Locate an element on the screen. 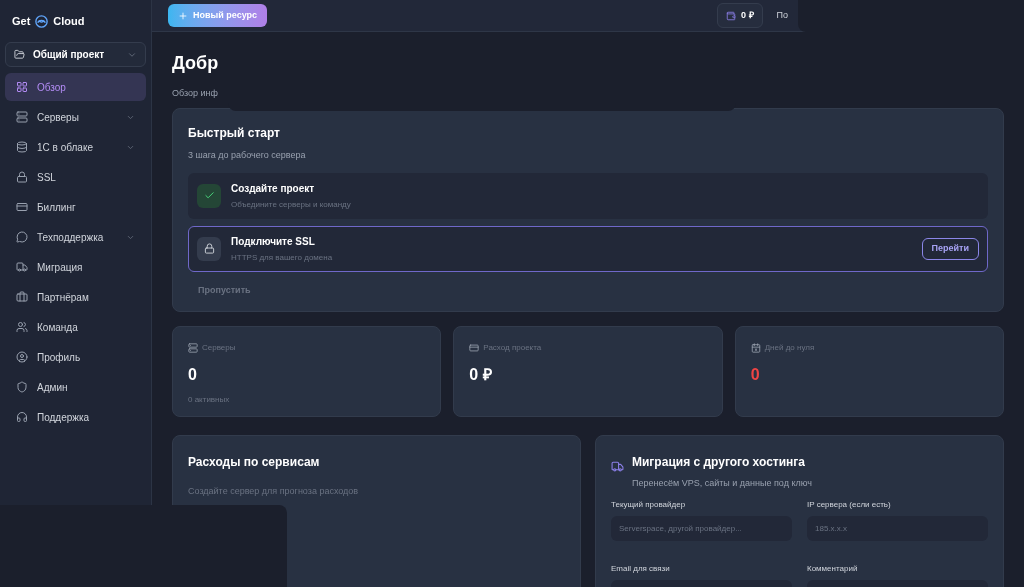  field-label: Текущий провайдер is located at coordinates (649, 504).